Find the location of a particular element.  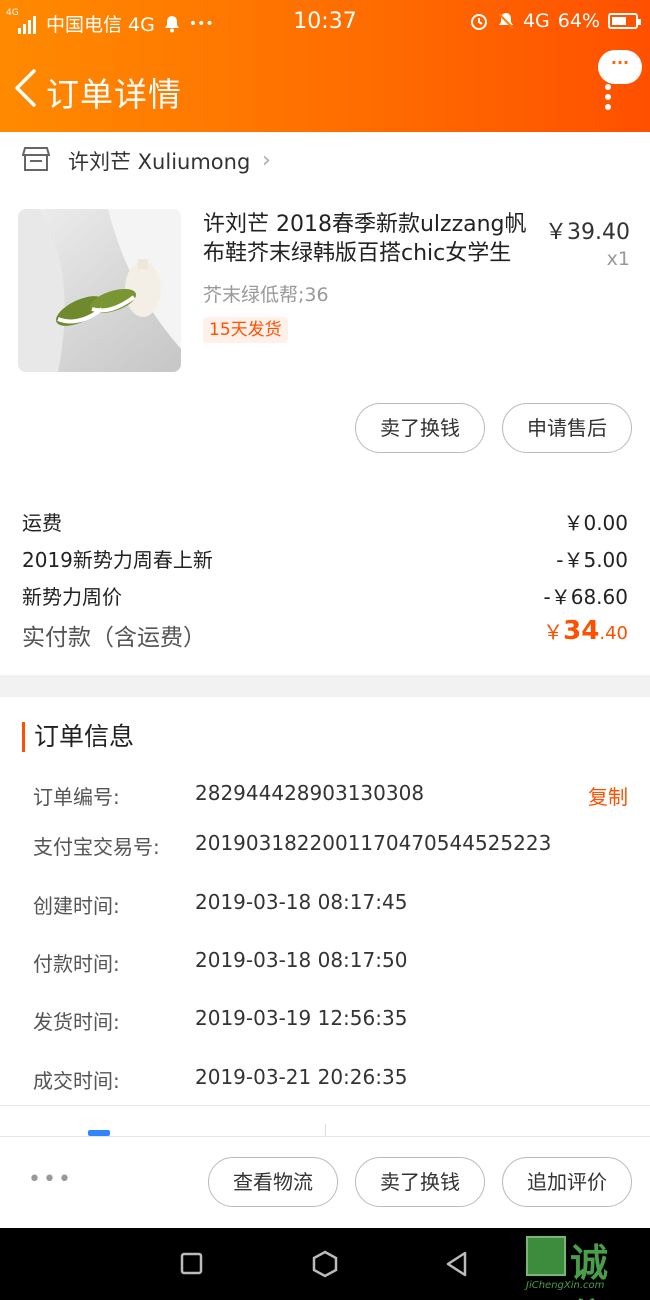

system-nav-bar: 诚信 JiChengXin.com is located at coordinates (325, 1264).